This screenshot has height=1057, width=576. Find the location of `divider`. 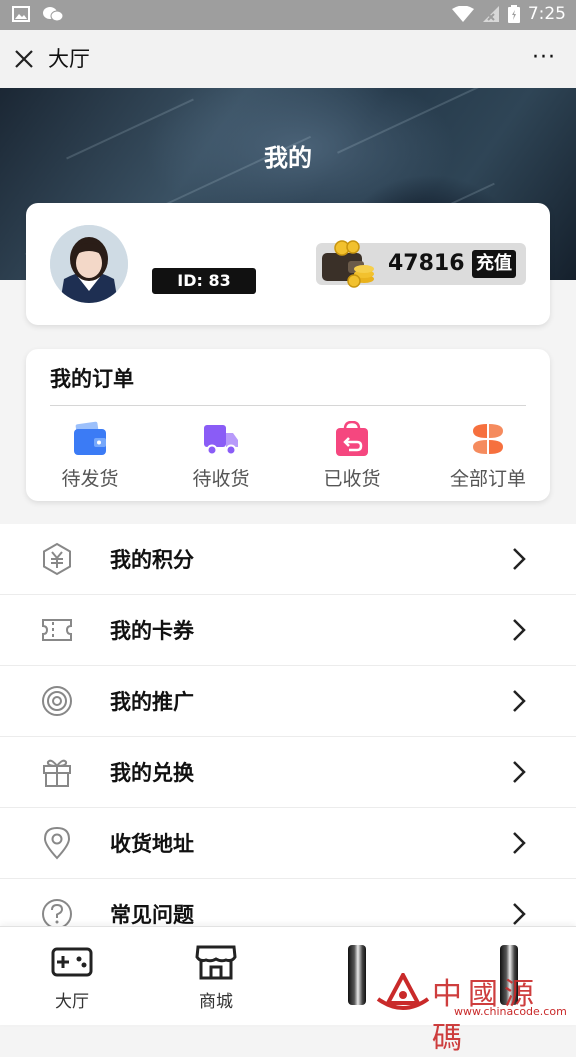

divider is located at coordinates (288, 405).